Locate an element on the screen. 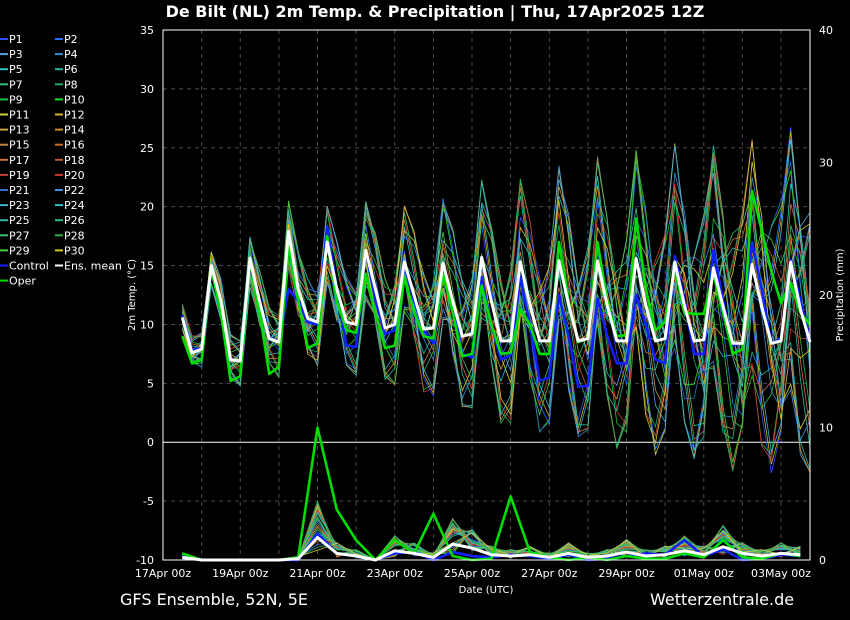  legend-label: P15 is located at coordinates (19, 145).